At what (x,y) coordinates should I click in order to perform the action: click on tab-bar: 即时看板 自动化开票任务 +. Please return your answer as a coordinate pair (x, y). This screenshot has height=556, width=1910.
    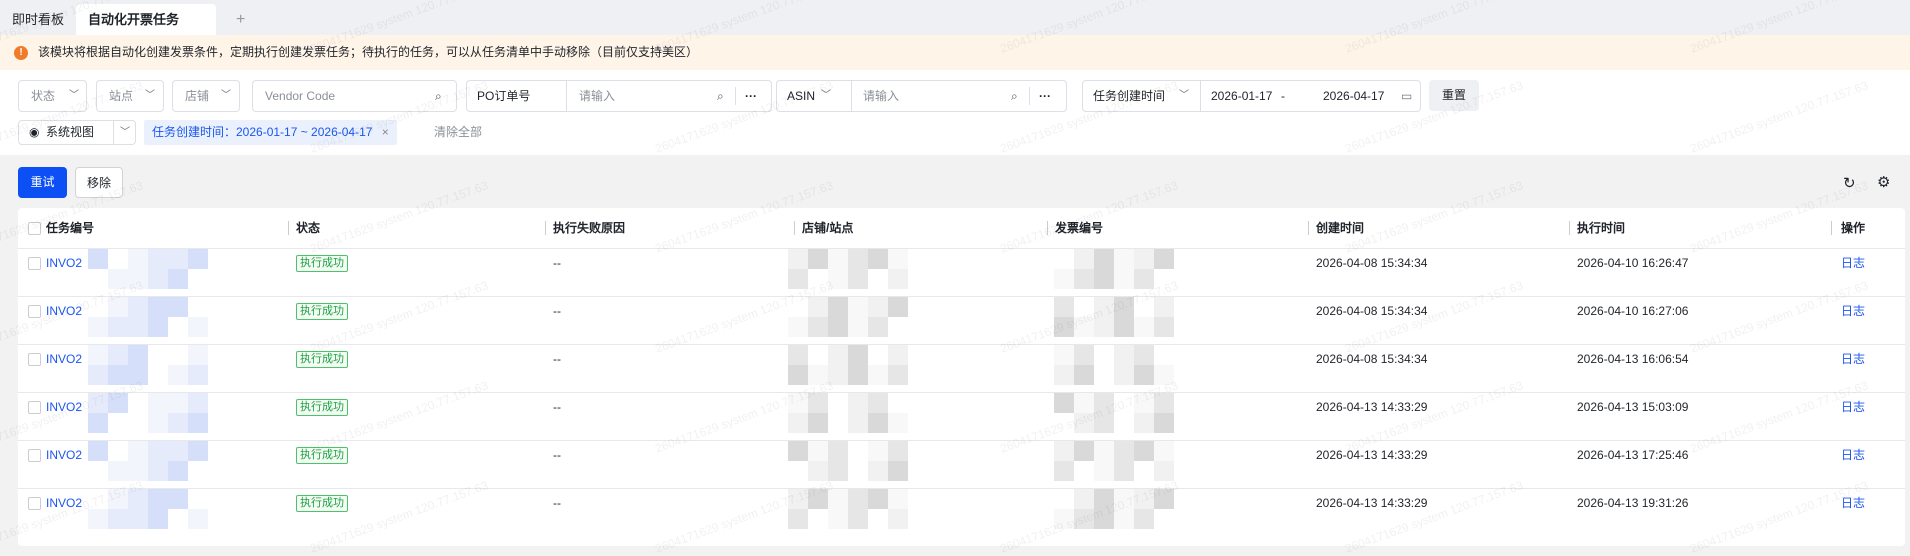
    Looking at the image, I should click on (955, 17).